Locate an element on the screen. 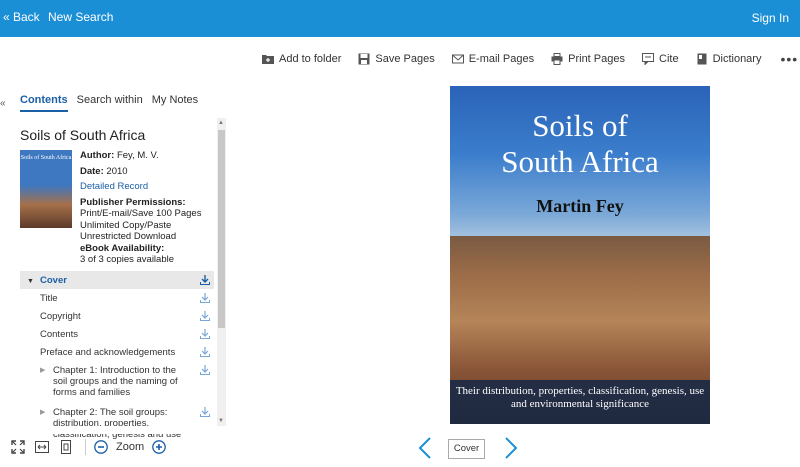 Image resolution: width=800 pixels, height=467 pixels. zoom-in-icon is located at coordinates (159, 447).